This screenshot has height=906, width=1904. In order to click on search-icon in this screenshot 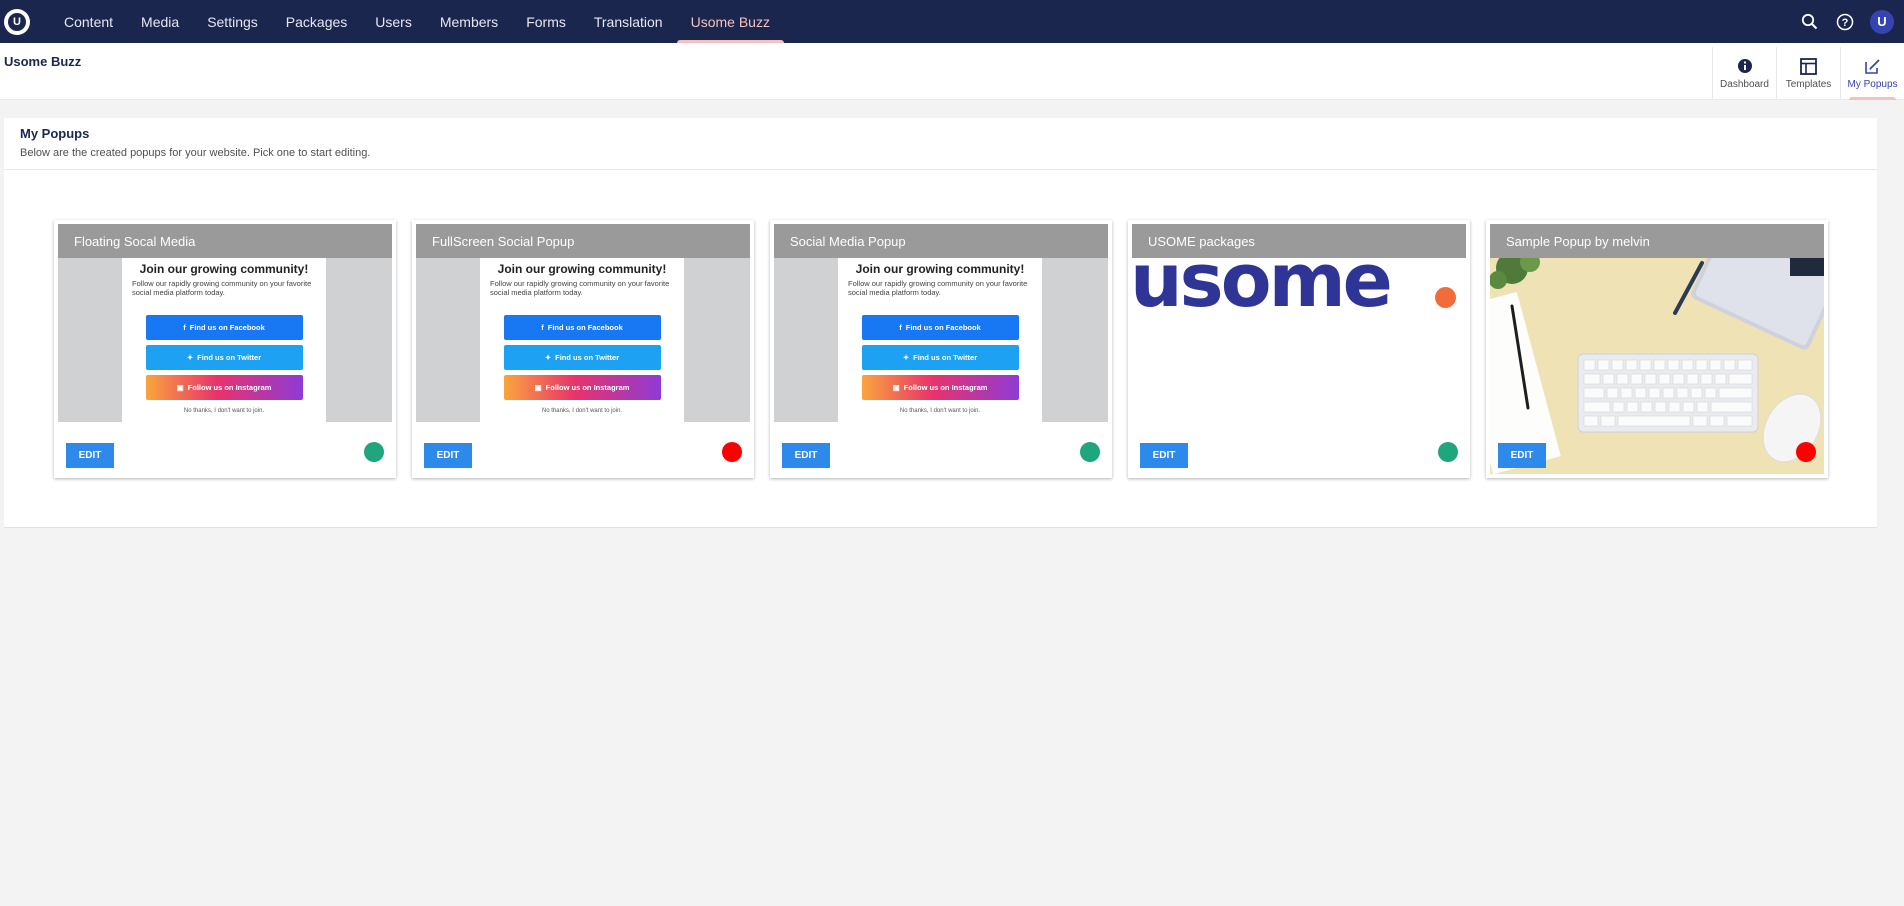, I will do `click(1809, 22)`.